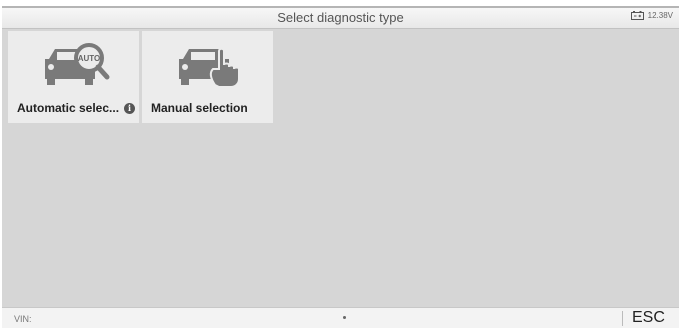  What do you see at coordinates (340, 317) in the screenshot?
I see `status-bar: VIN: ESC` at bounding box center [340, 317].